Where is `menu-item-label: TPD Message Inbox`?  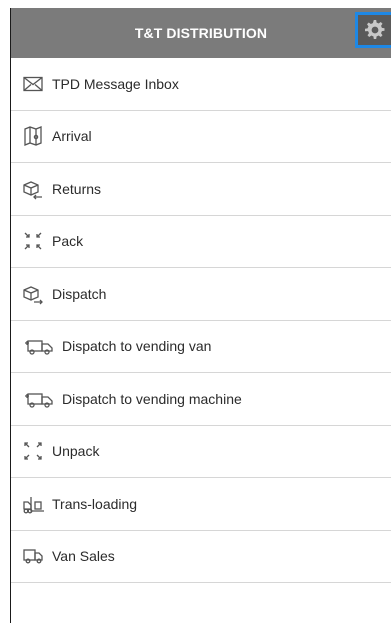 menu-item-label: TPD Message Inbox is located at coordinates (115, 83).